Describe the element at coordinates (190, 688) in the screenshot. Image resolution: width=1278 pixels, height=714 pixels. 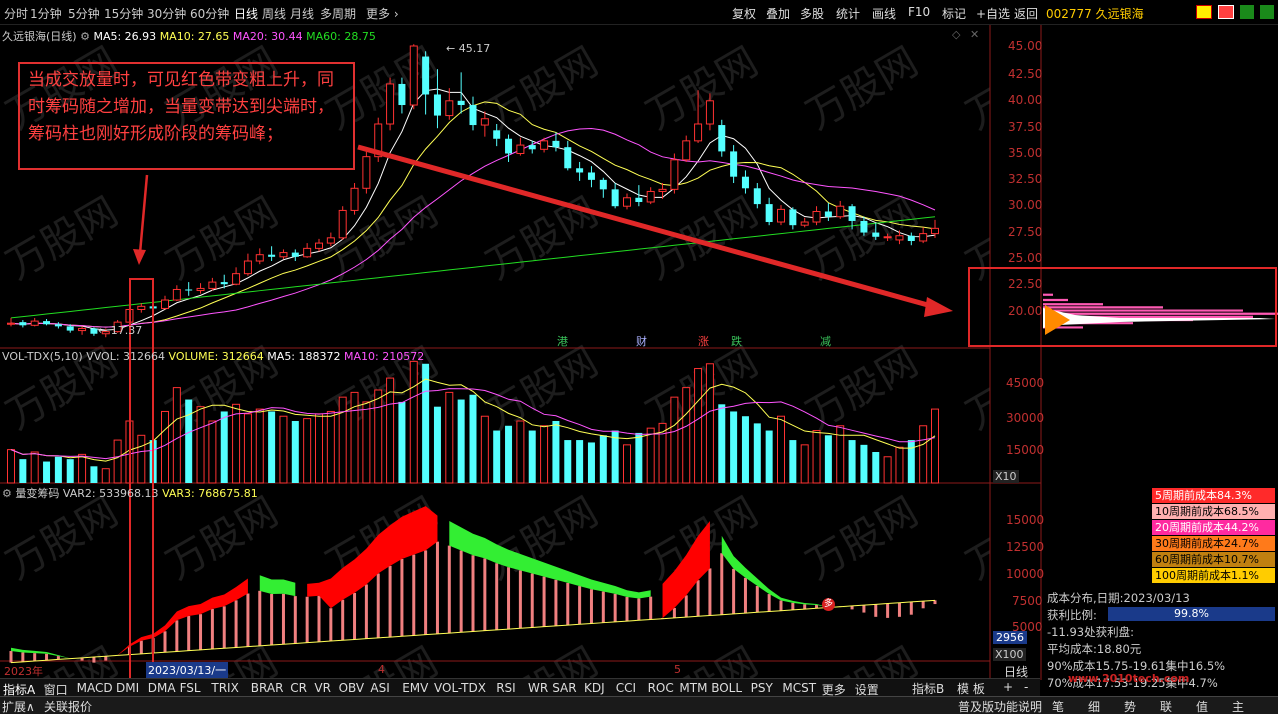
I see `indicator-tab-5: FSL` at that location.